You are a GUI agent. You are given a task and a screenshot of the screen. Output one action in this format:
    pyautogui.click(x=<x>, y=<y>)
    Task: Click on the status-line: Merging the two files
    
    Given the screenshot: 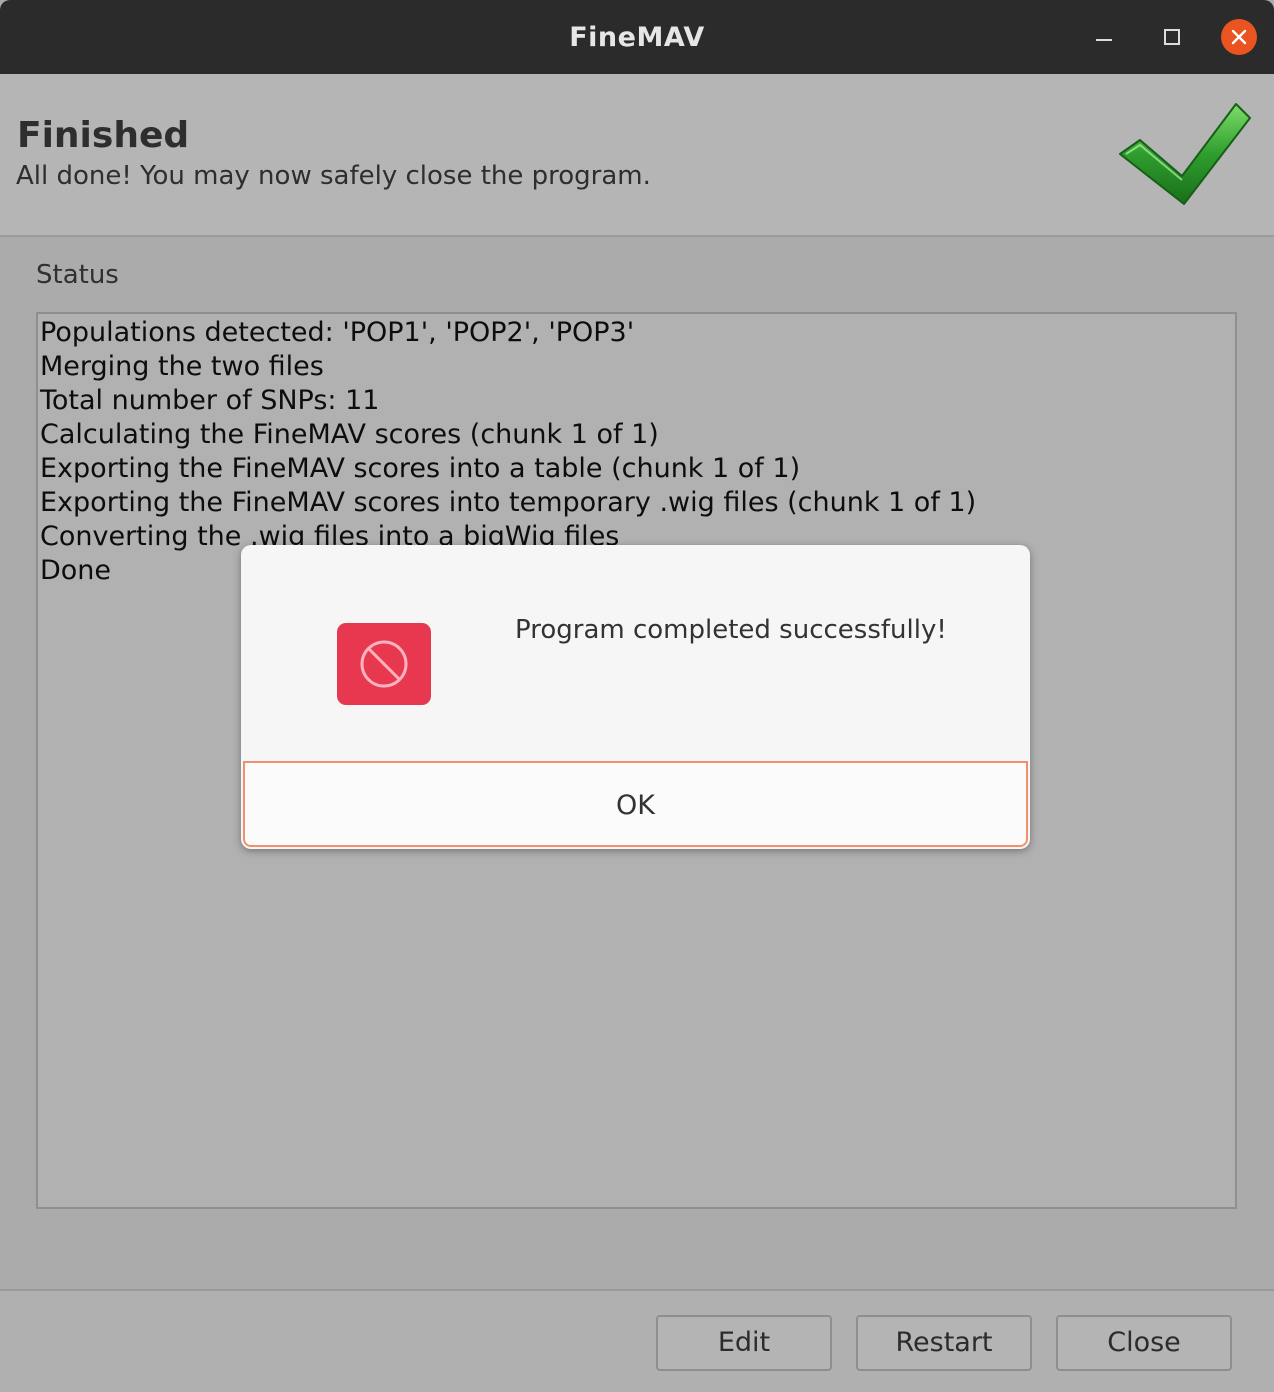 What is the action you would take?
    pyautogui.click(x=182, y=366)
    